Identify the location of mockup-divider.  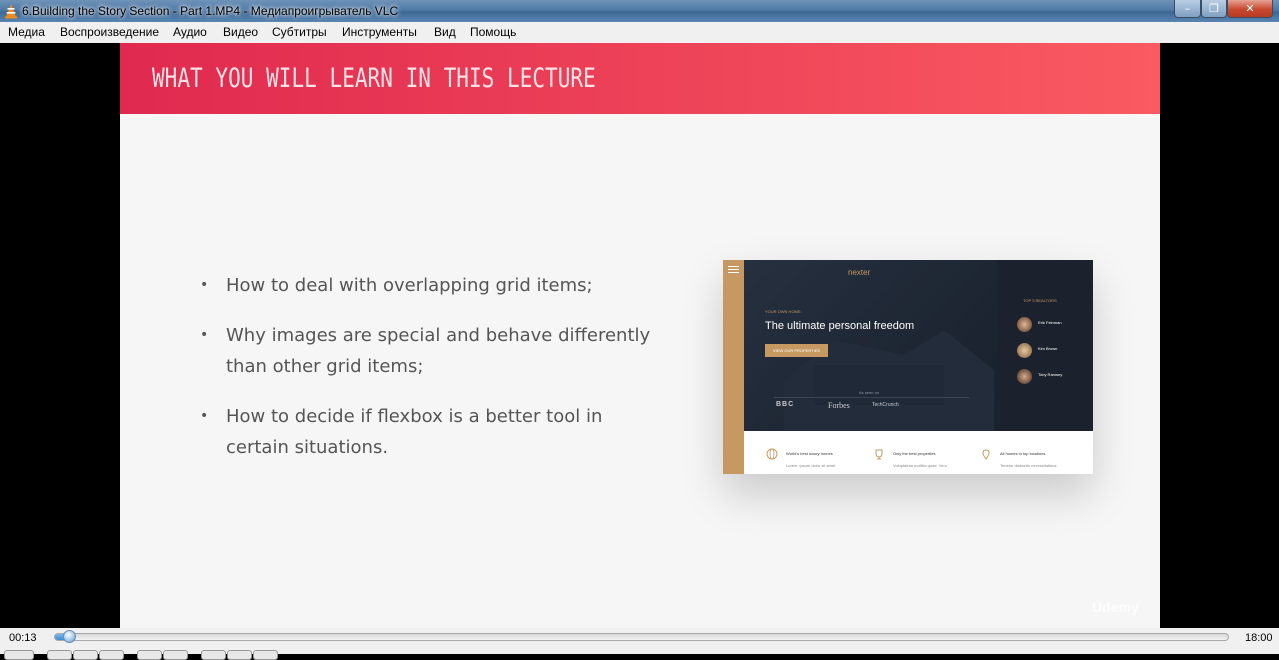
(871, 397).